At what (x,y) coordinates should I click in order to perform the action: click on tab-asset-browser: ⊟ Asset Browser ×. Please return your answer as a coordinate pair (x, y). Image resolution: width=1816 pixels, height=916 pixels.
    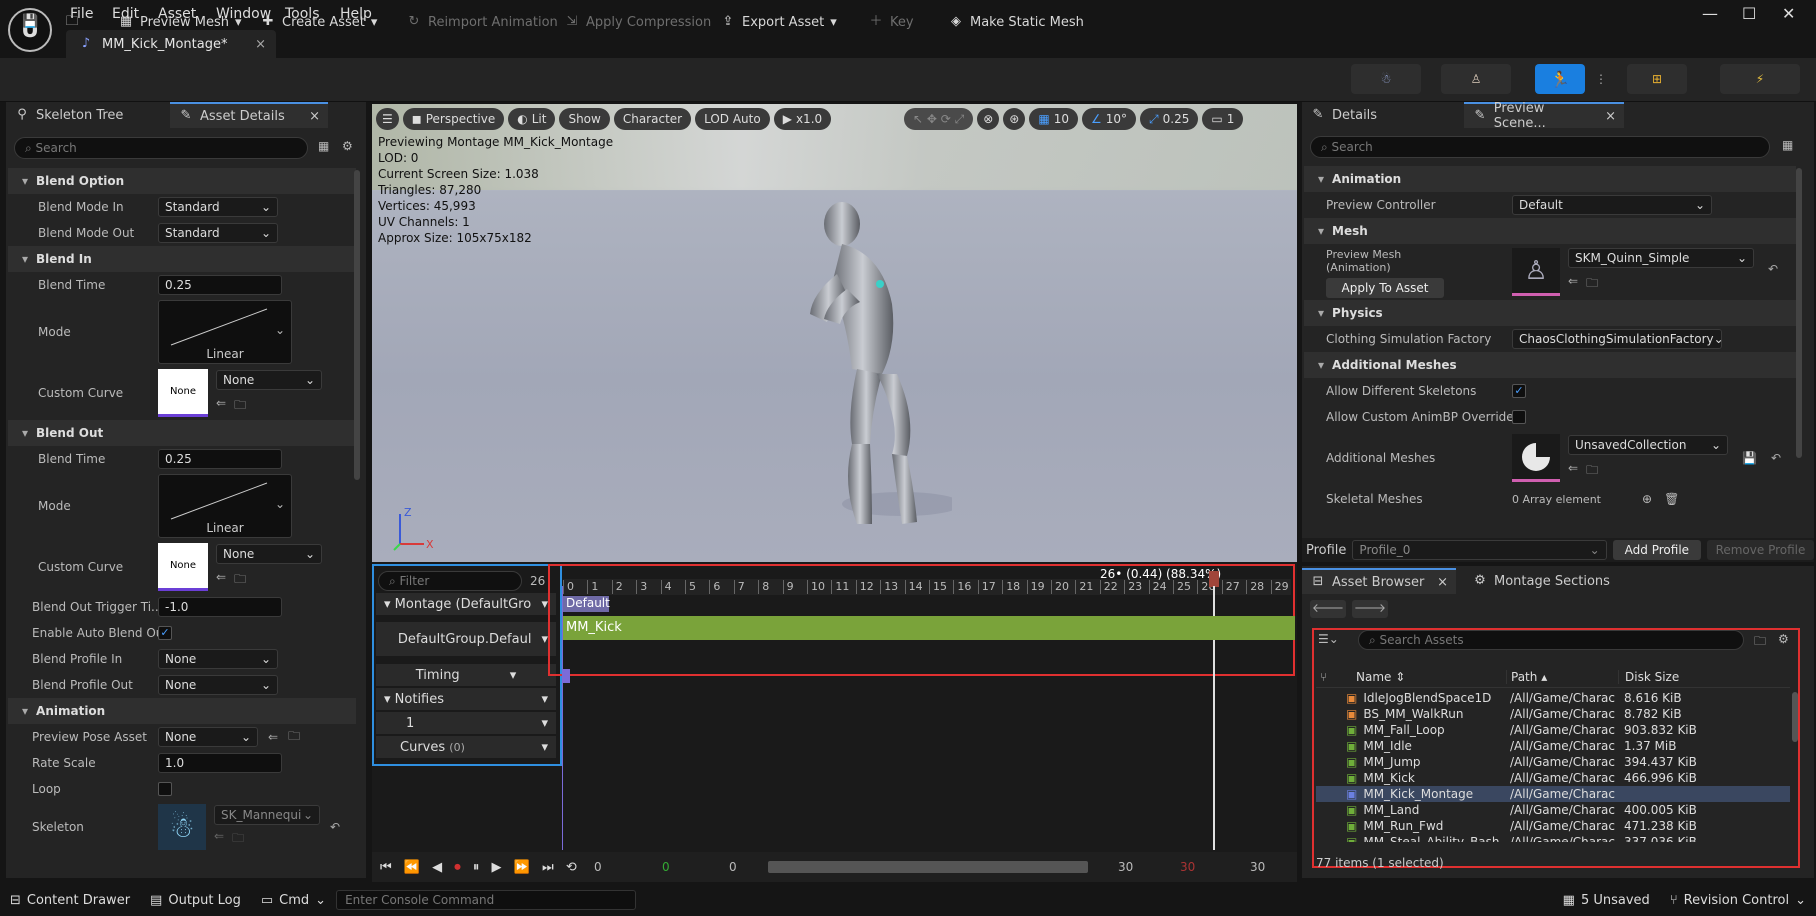
    Looking at the image, I should click on (1379, 581).